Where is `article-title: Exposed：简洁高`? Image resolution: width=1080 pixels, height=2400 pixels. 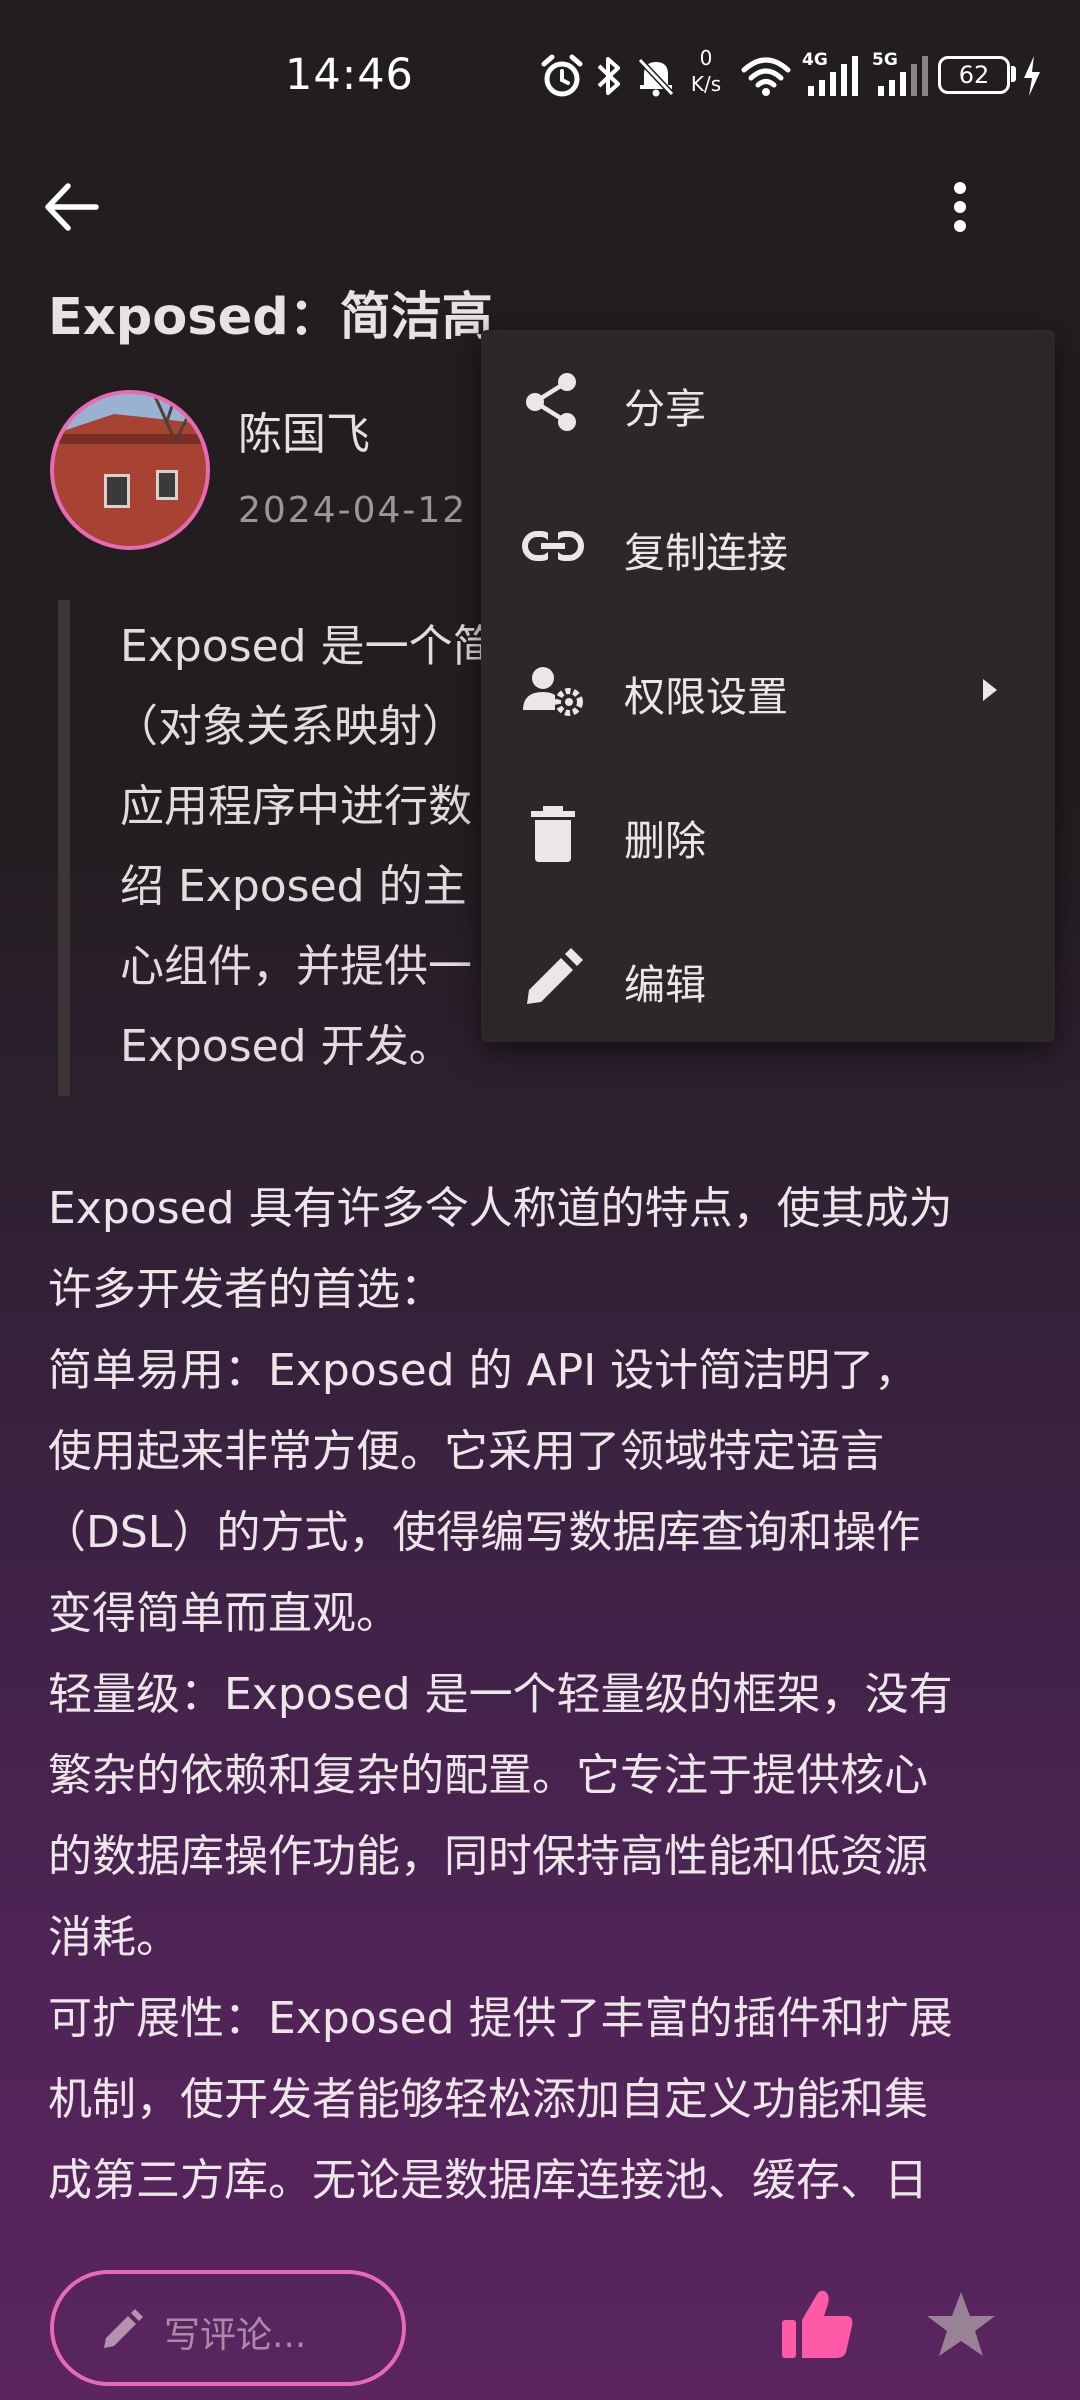 article-title: Exposed：简洁高 is located at coordinates (270, 317).